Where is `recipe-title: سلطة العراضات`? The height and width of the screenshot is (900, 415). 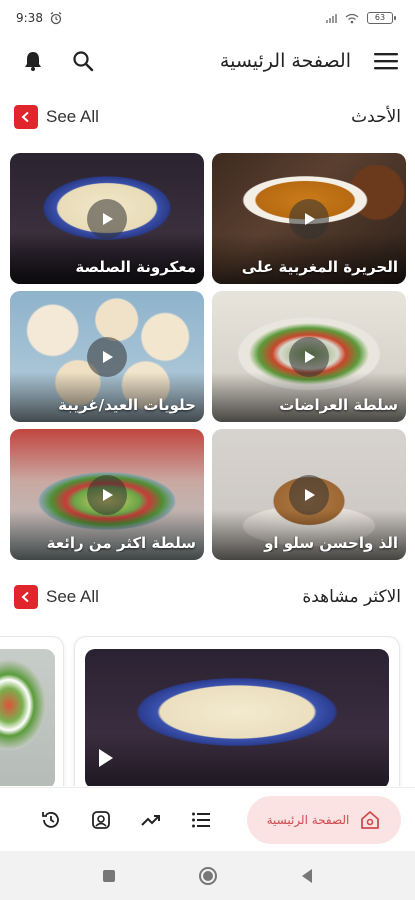 recipe-title: سلطة العراضات is located at coordinates (338, 405).